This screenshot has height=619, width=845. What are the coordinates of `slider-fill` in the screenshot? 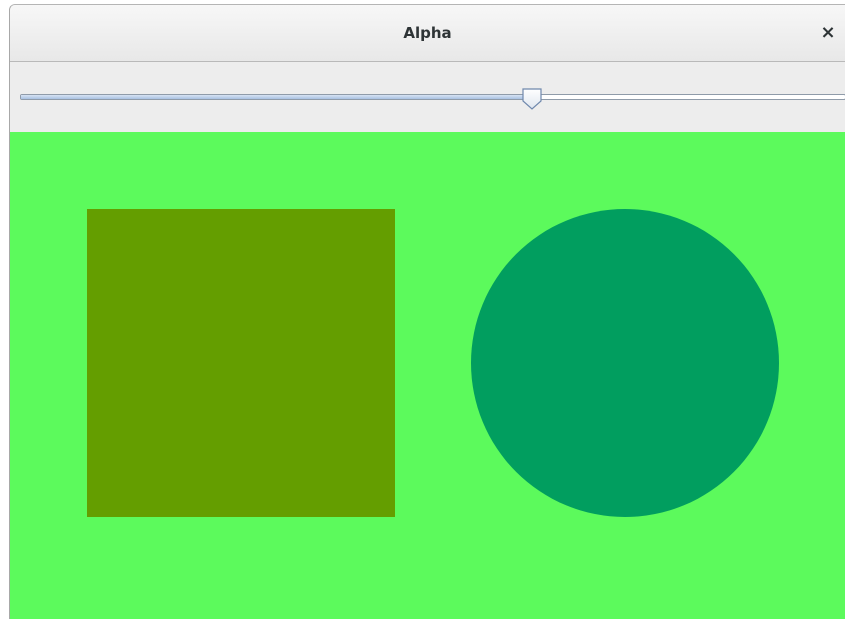 It's located at (276, 97).